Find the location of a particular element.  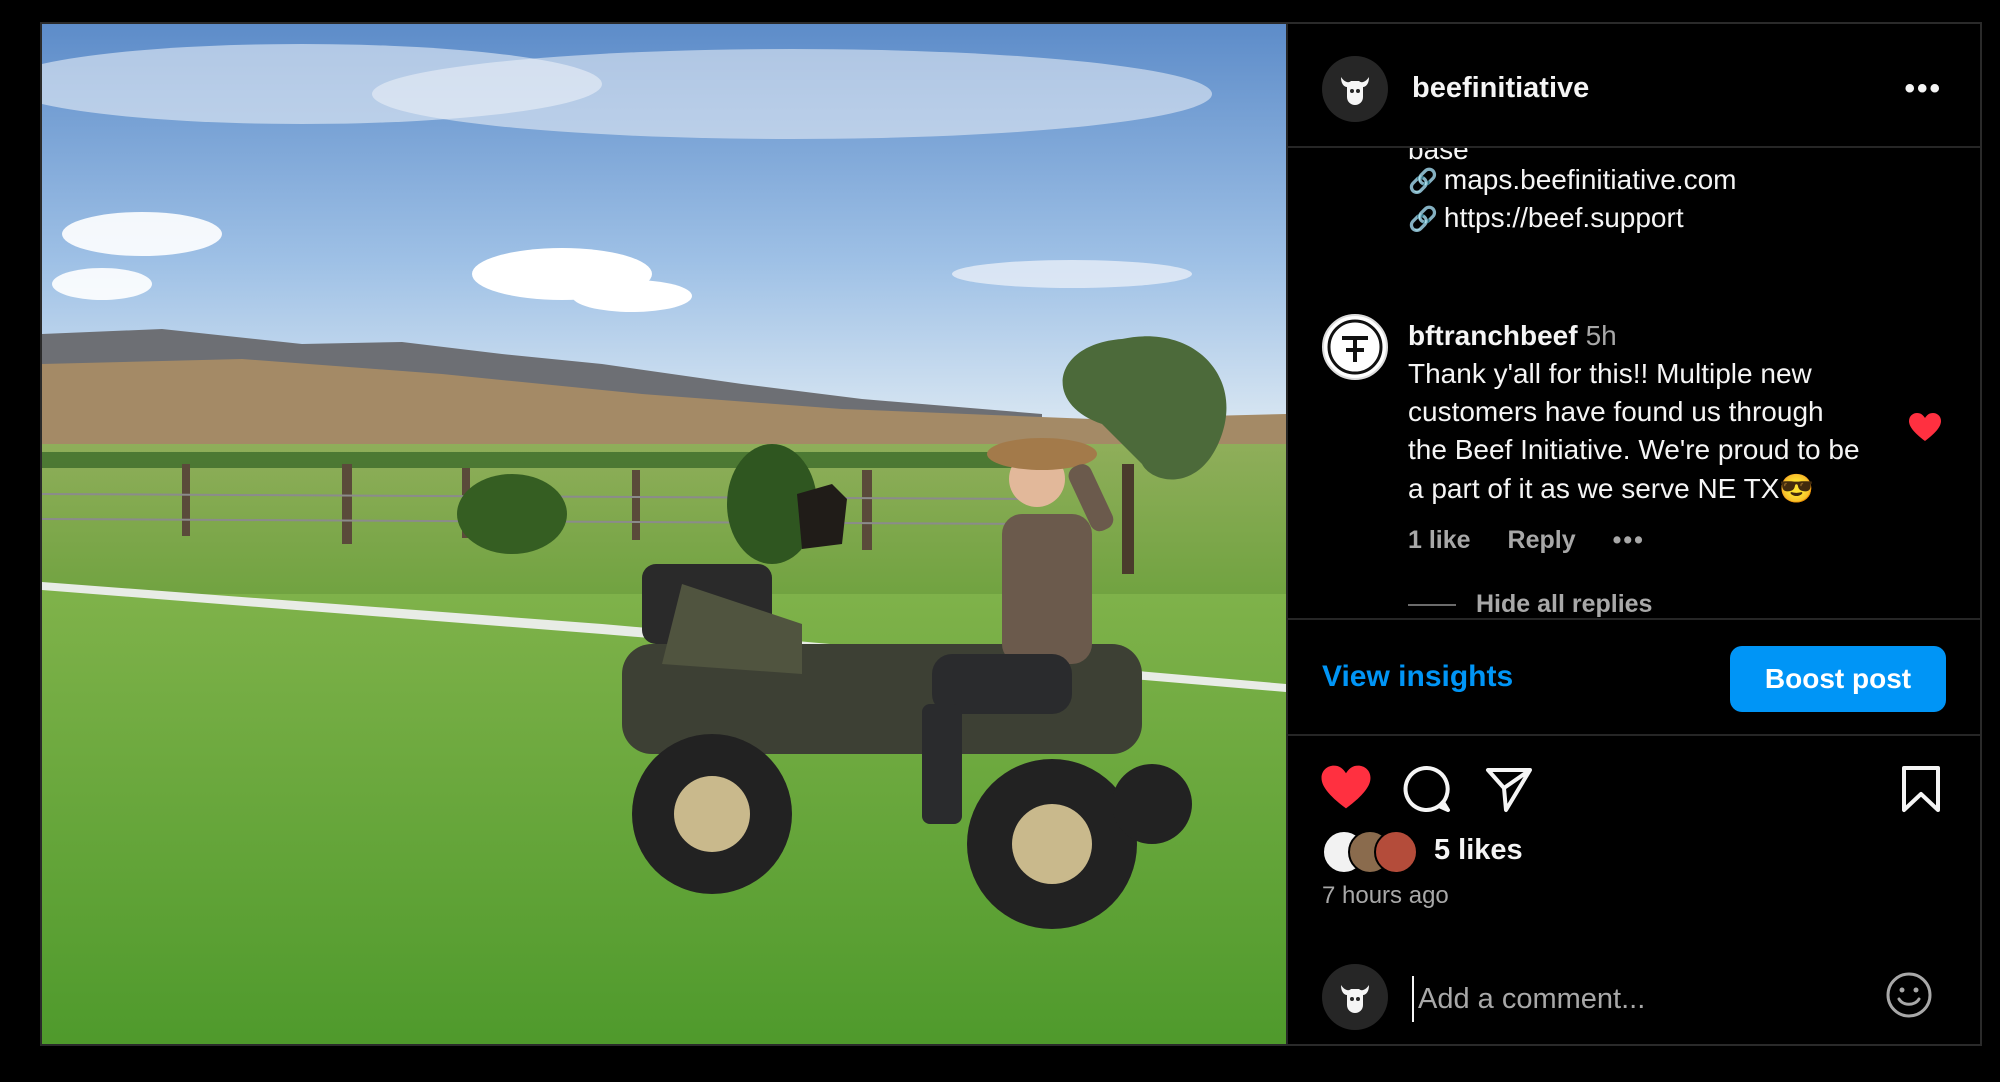

comment-actions: 1 like Reply ••• is located at coordinates (1541, 540).